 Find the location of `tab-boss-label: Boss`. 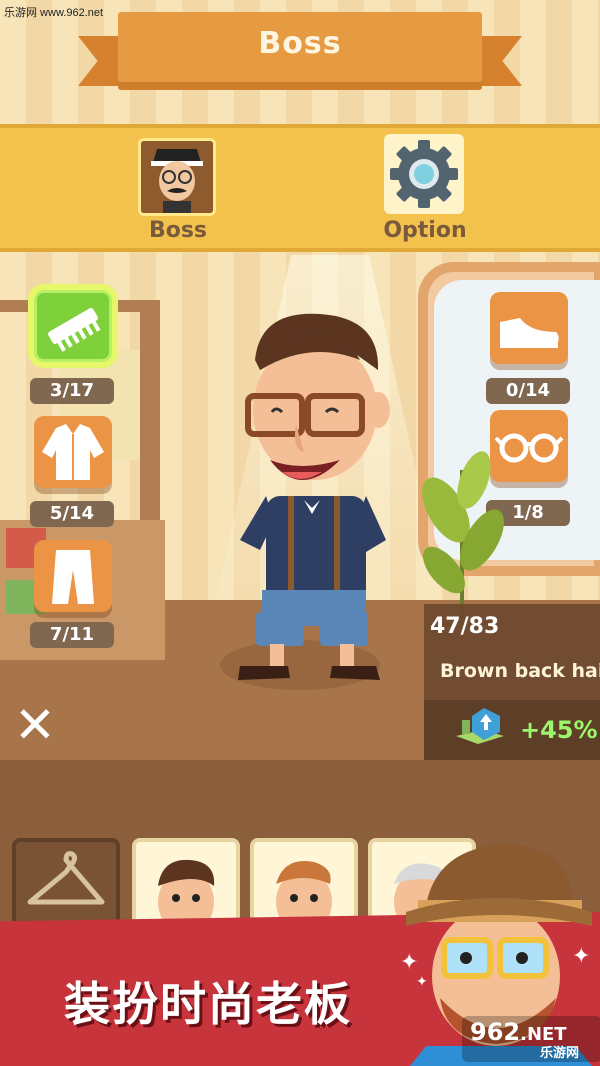

tab-boss-label: Boss is located at coordinates (178, 230).